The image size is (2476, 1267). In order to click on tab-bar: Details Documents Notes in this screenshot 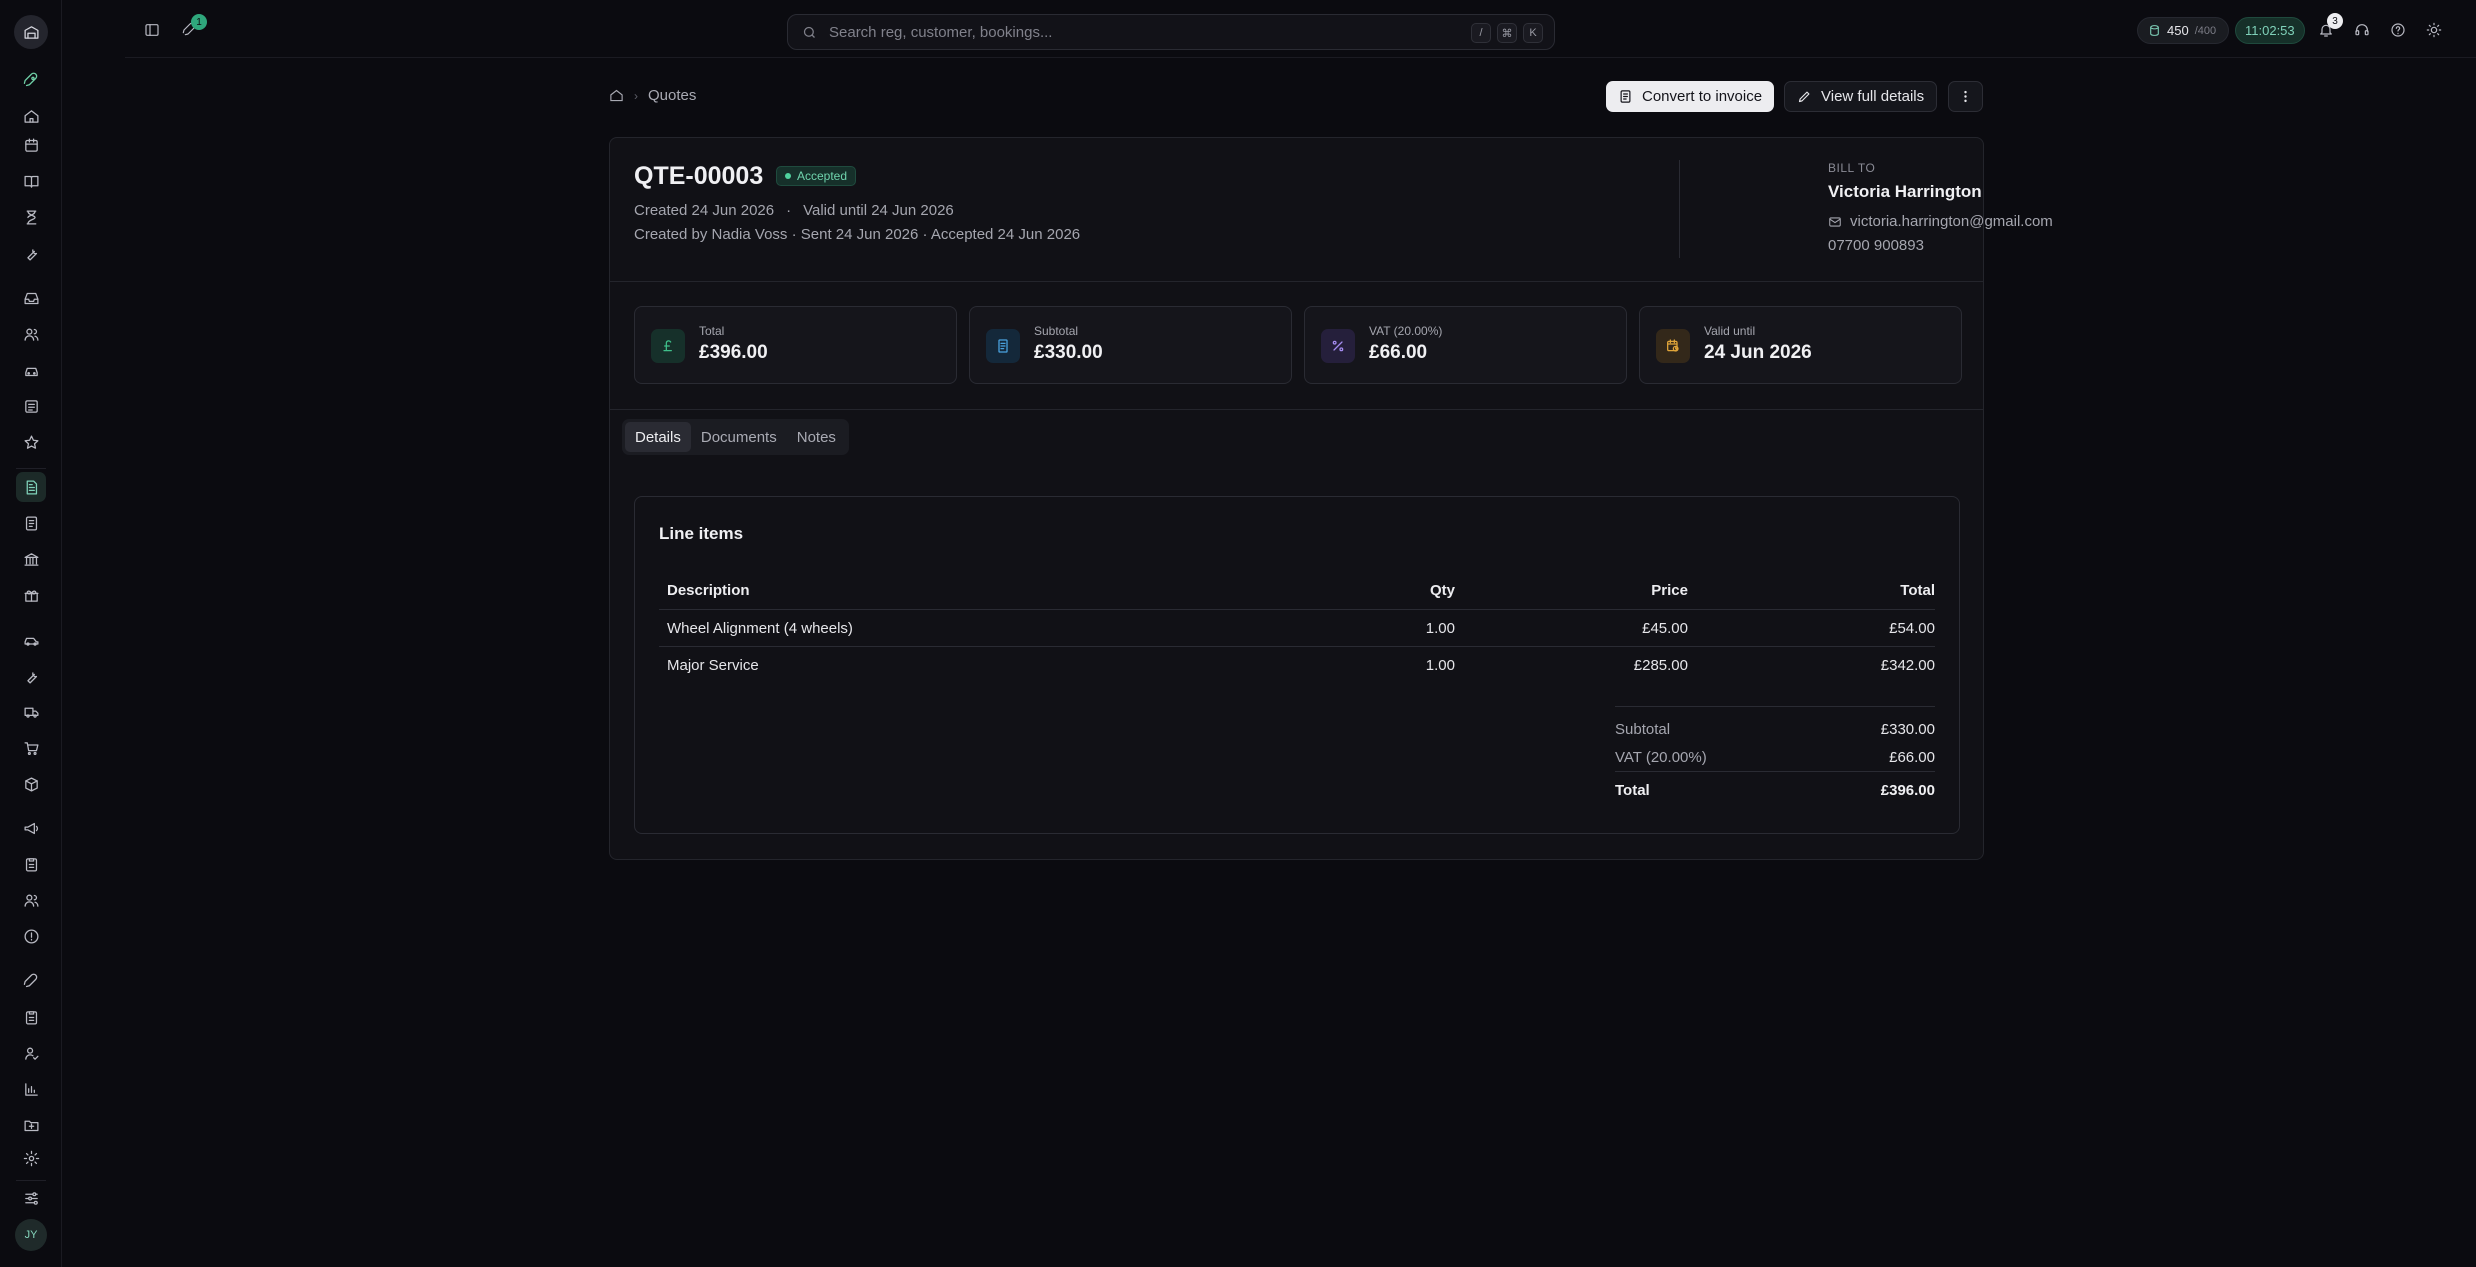, I will do `click(735, 437)`.